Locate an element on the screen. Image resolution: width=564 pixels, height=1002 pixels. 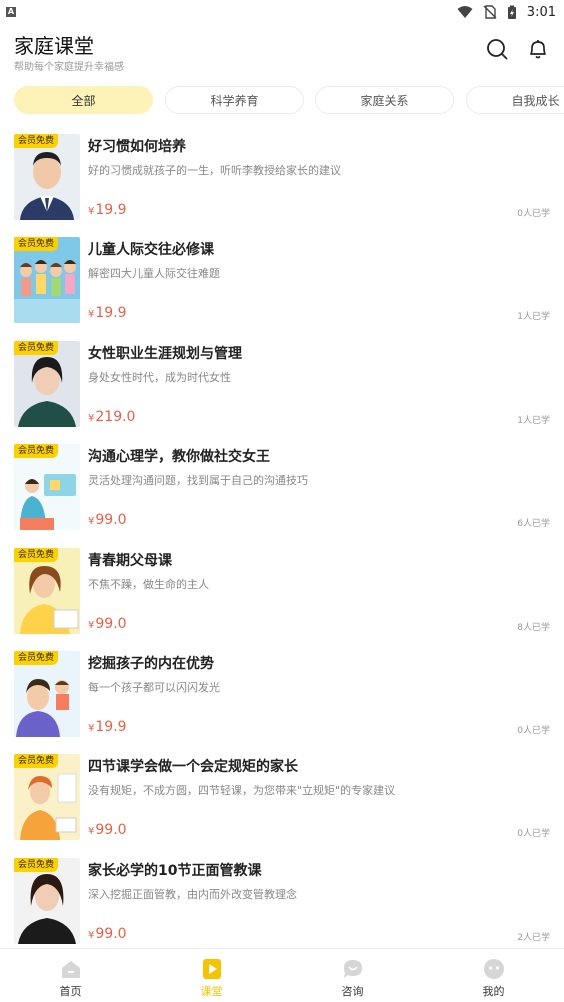
tab-all: 全部 is located at coordinates (83, 100).